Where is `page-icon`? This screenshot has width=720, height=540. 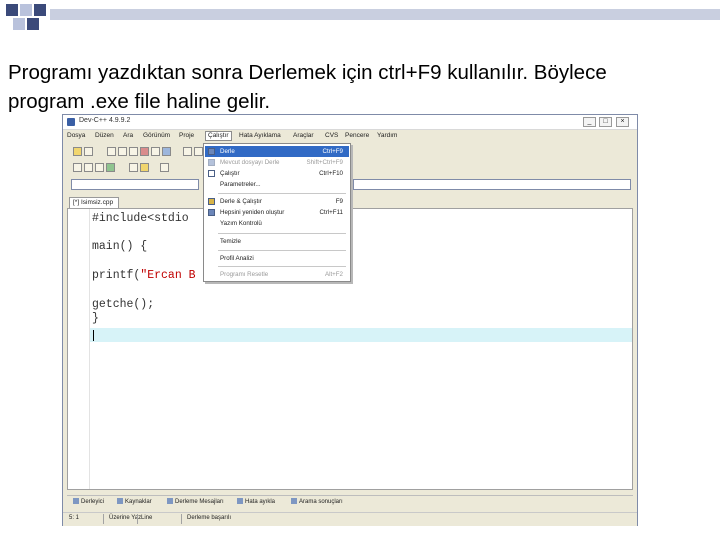 page-icon is located at coordinates (155, 151).